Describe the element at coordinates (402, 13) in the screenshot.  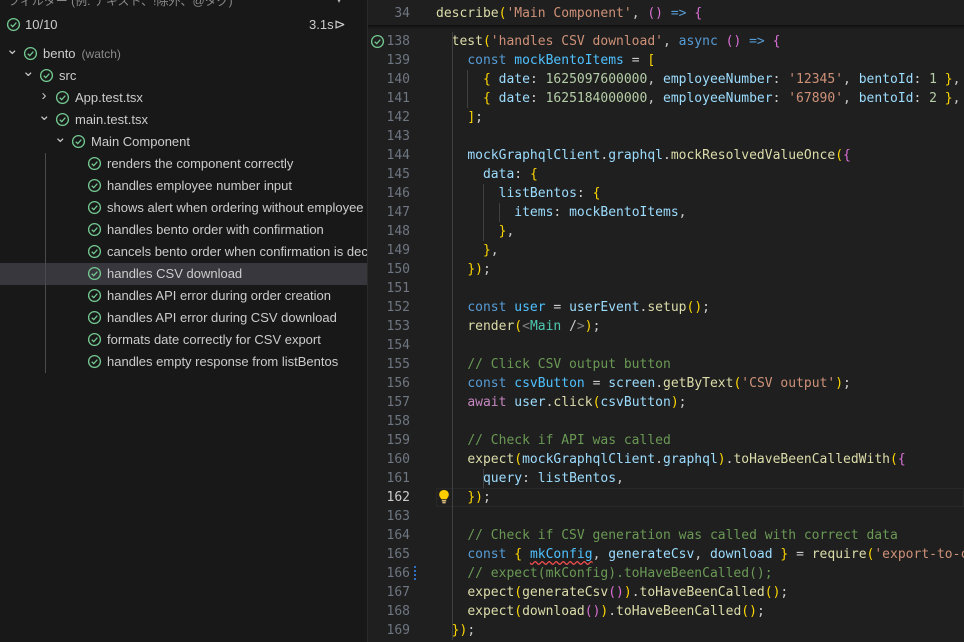
I see `line-number: 34` at that location.